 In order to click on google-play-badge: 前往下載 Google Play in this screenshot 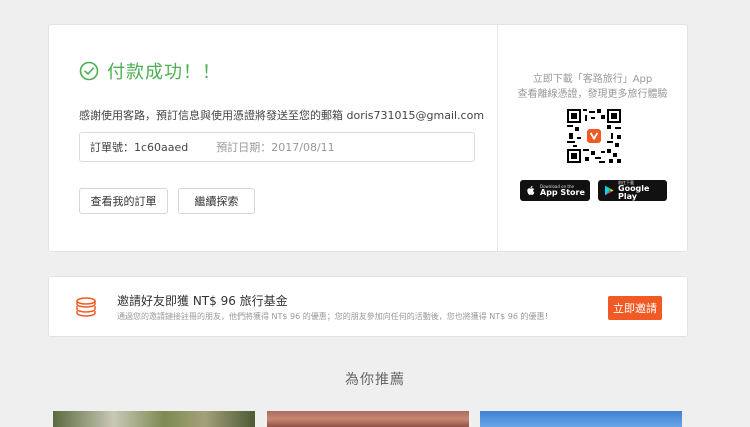, I will do `click(632, 190)`.